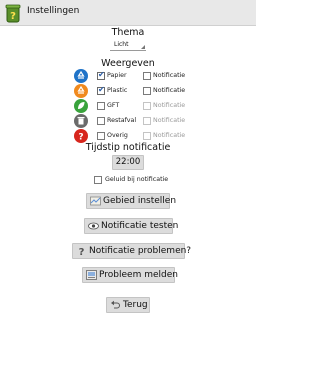  What do you see at coordinates (137, 179) in the screenshot?
I see `sound-label: Geluid bij notificatie` at bounding box center [137, 179].